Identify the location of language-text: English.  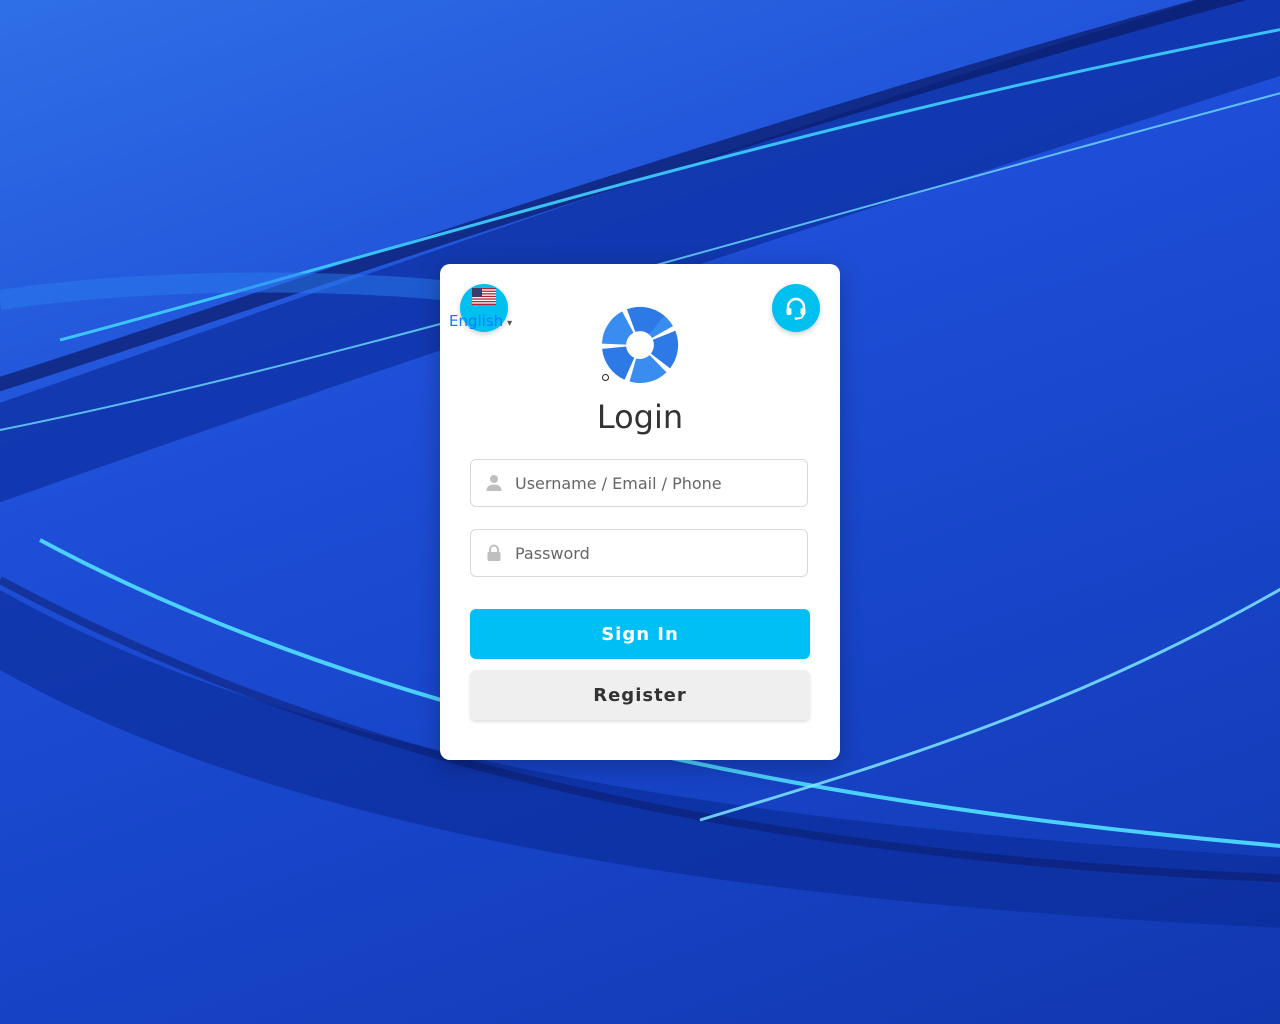
(476, 321).